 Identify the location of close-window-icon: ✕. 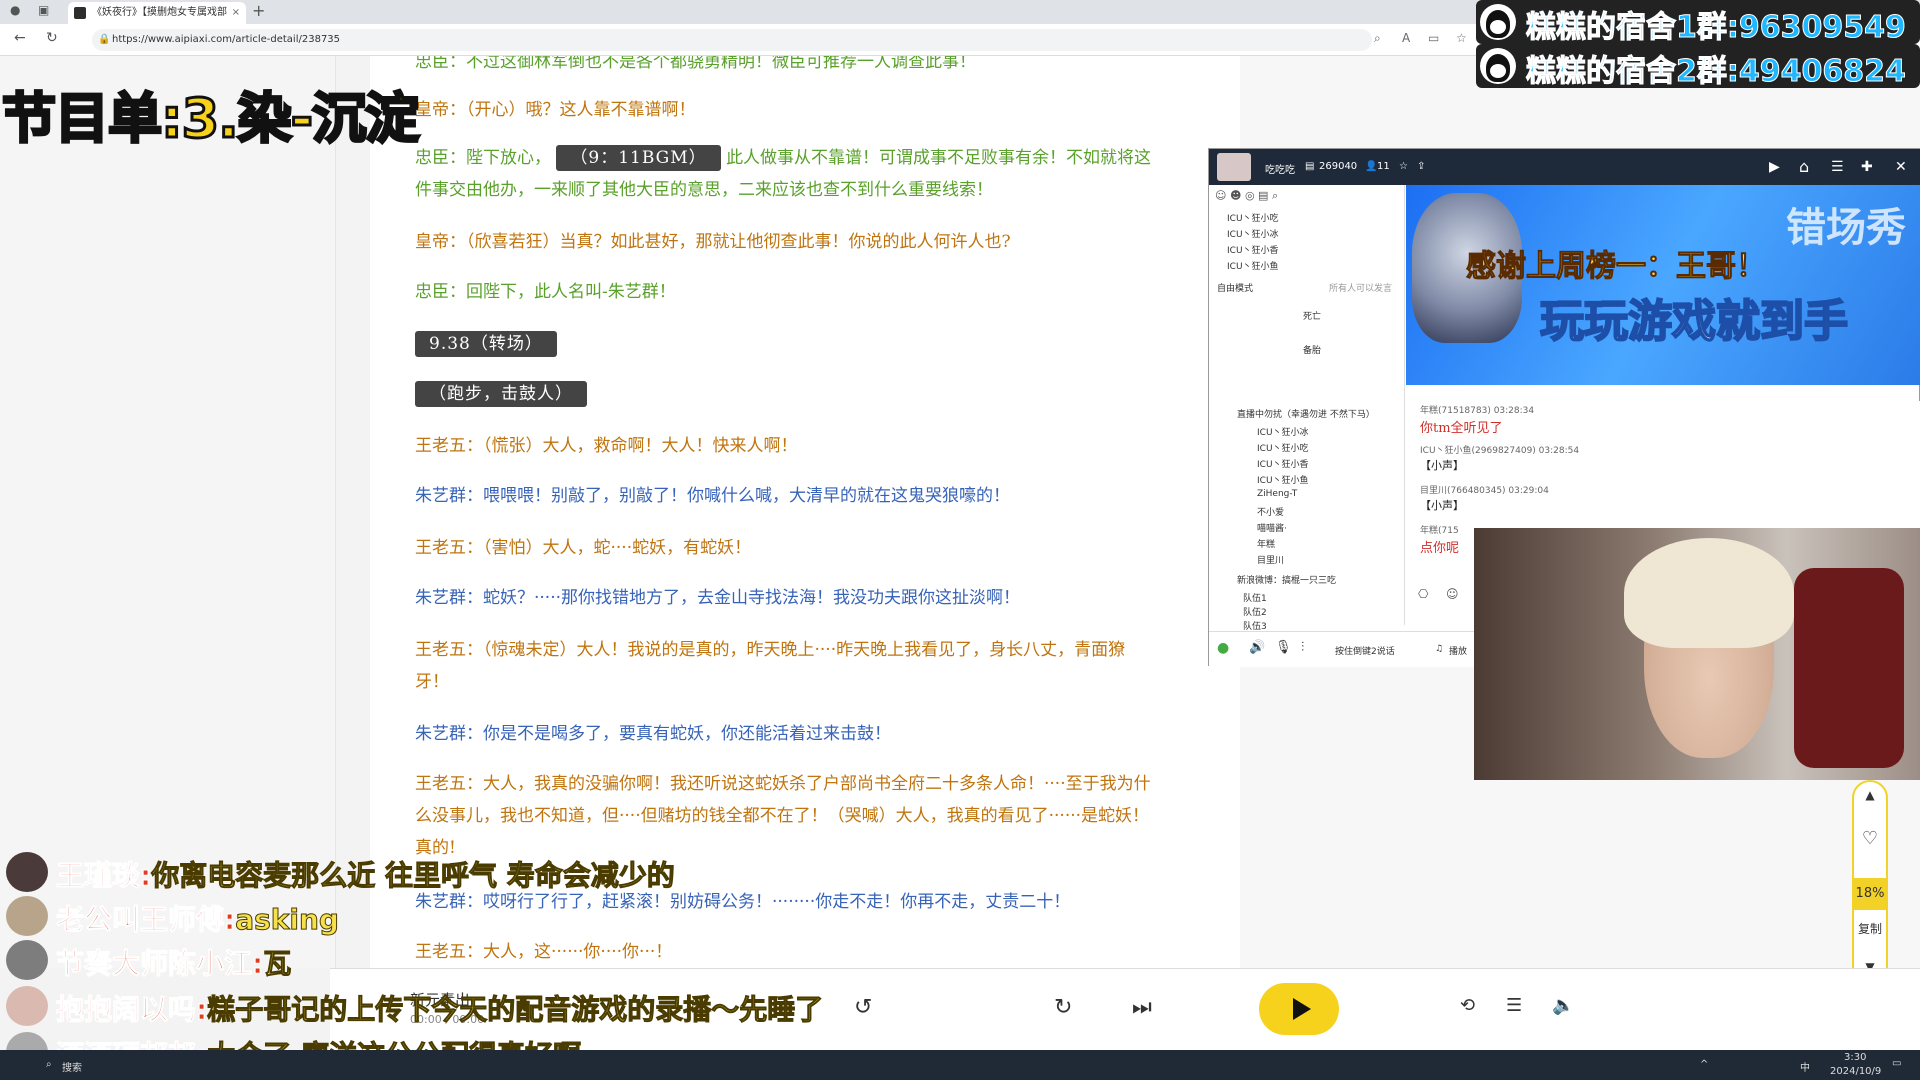
(1901, 167).